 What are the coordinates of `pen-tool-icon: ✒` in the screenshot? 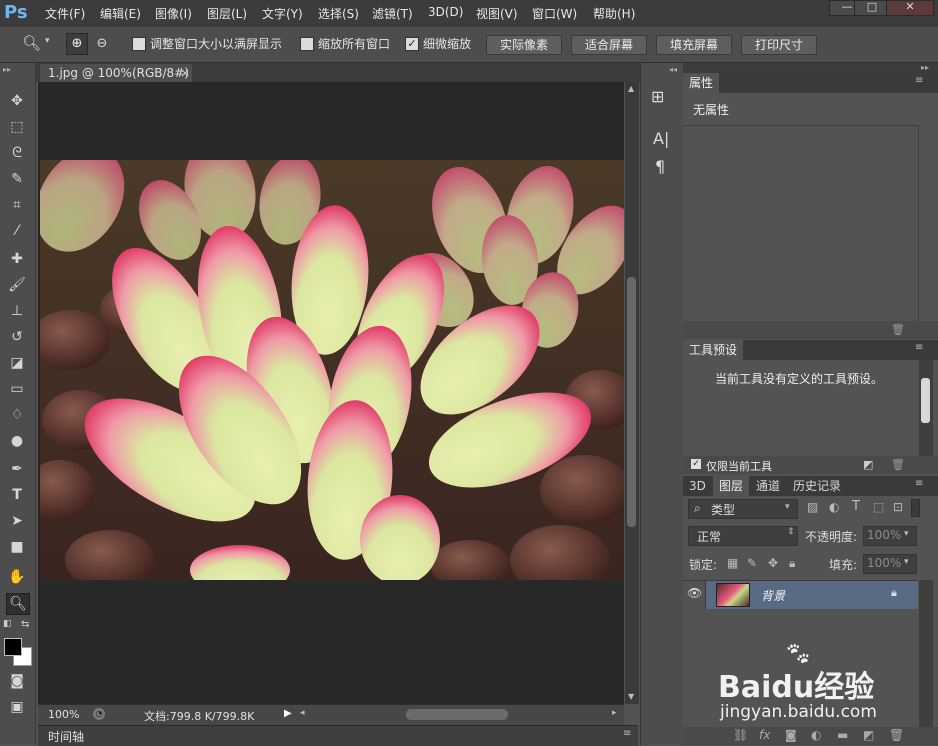 It's located at (17, 469).